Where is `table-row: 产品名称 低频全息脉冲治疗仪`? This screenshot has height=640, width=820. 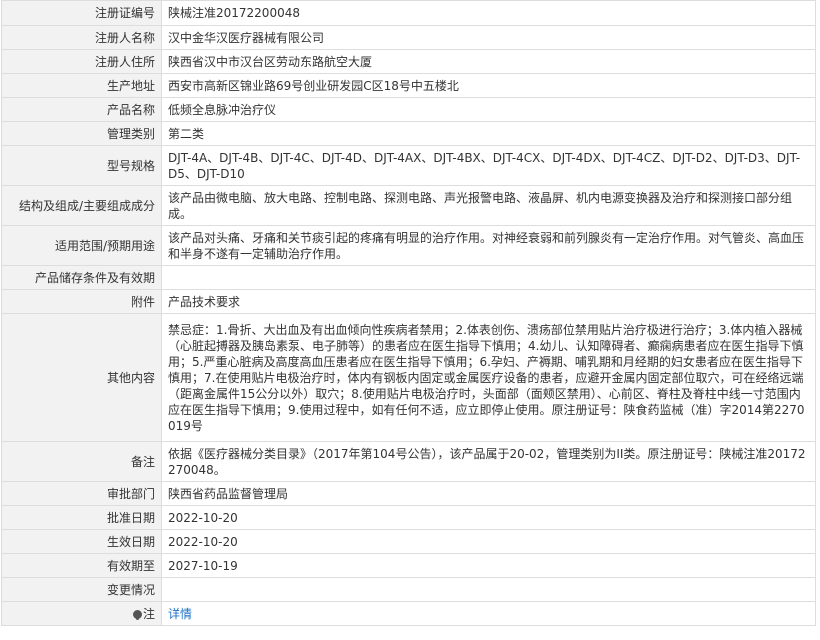
table-row: 产品名称 低频全息脉冲治疗仪 is located at coordinates (408, 109).